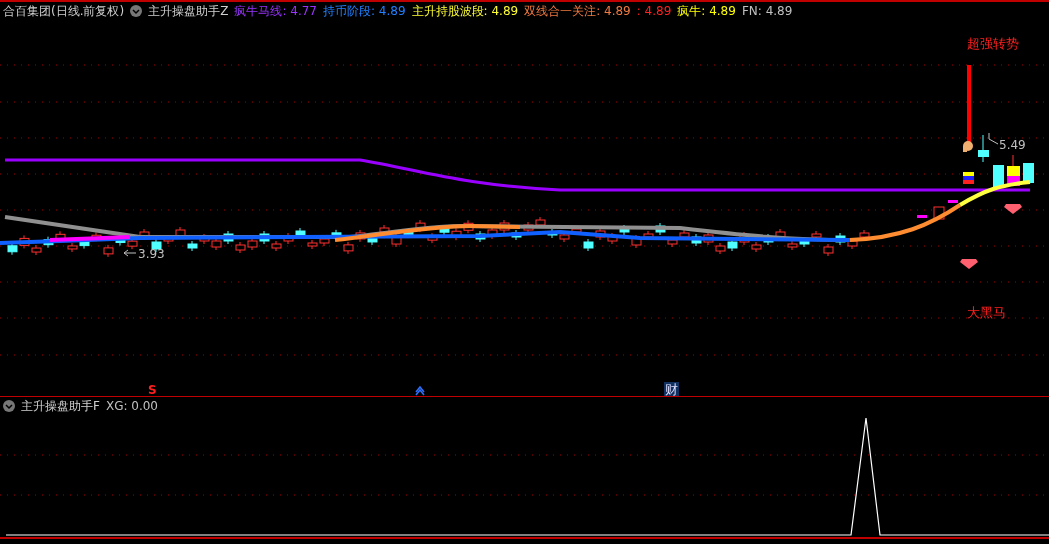  What do you see at coordinates (131, 406) in the screenshot?
I see `legend-item: XG: 0.00` at bounding box center [131, 406].